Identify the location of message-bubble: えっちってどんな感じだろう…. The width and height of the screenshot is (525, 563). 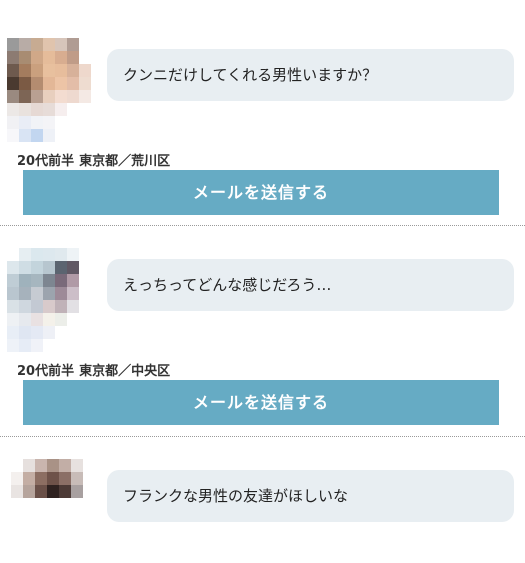
(310, 285).